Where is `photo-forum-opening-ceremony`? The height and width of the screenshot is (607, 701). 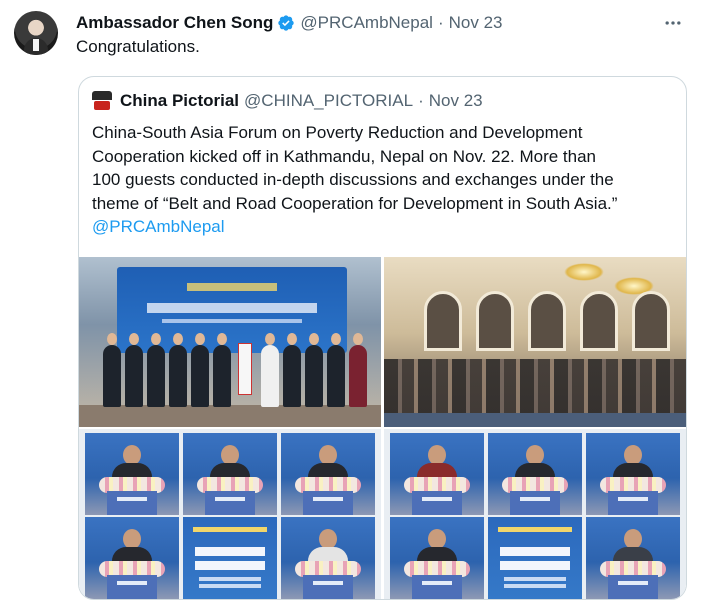
photo-forum-opening-ceremony is located at coordinates (230, 342).